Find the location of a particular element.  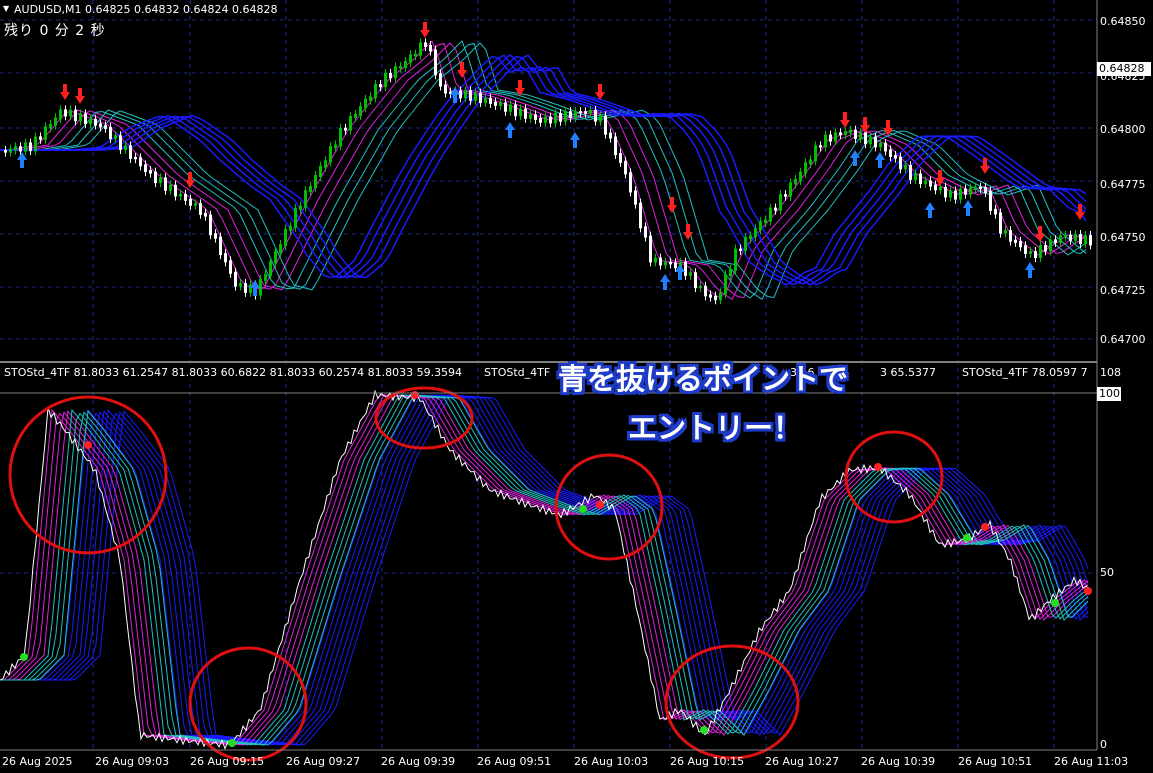

sell-dot is located at coordinates (1088, 591).